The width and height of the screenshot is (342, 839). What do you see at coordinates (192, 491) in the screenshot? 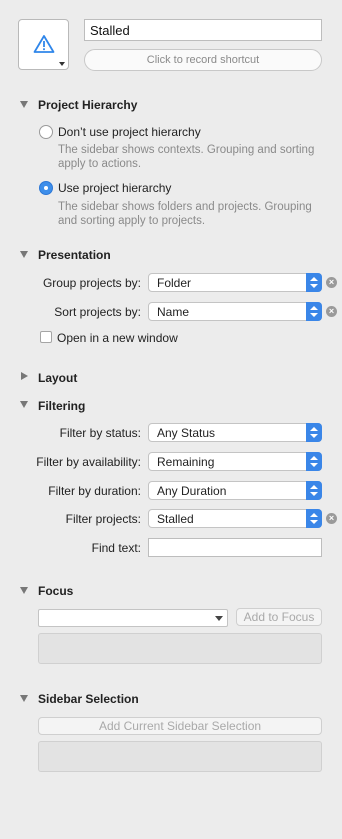
I see `filter-duration-value: Any Duration` at bounding box center [192, 491].